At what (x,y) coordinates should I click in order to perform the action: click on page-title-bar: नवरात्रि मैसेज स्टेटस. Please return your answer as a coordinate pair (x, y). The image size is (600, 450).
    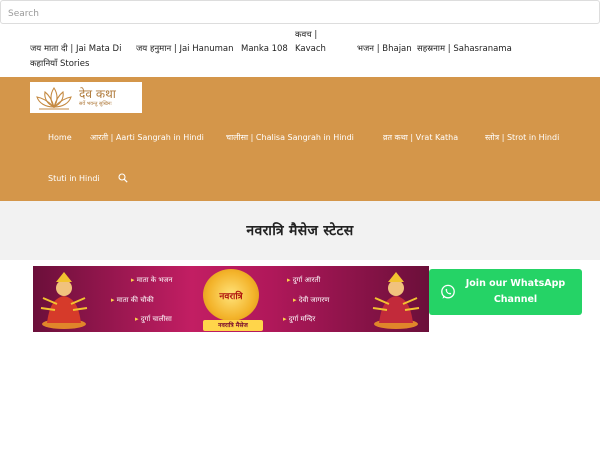
    Looking at the image, I should click on (300, 230).